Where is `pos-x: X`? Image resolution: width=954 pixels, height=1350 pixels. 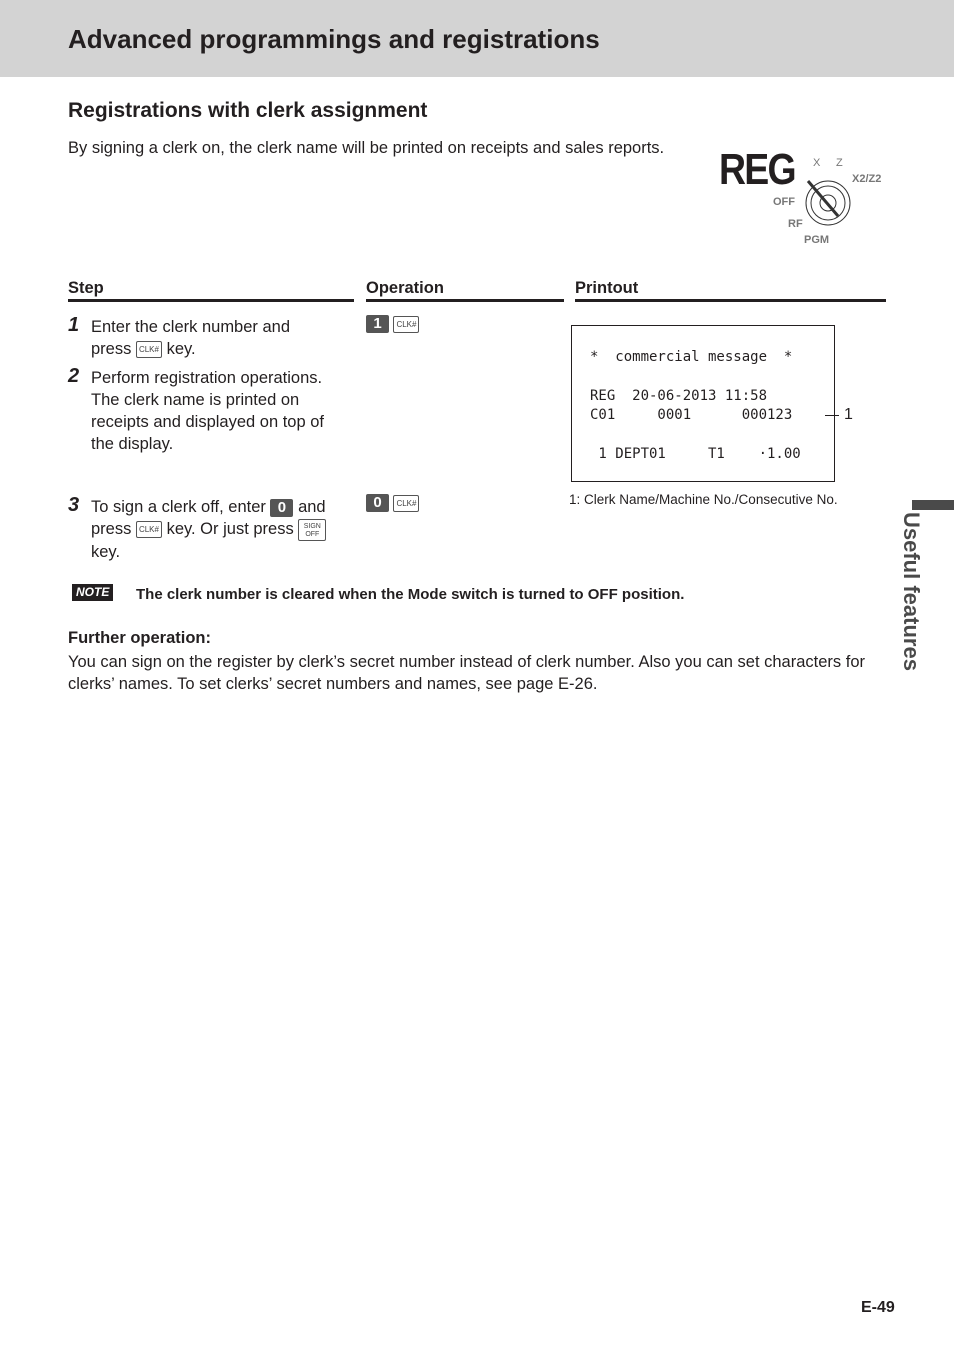 pos-x: X is located at coordinates (817, 163).